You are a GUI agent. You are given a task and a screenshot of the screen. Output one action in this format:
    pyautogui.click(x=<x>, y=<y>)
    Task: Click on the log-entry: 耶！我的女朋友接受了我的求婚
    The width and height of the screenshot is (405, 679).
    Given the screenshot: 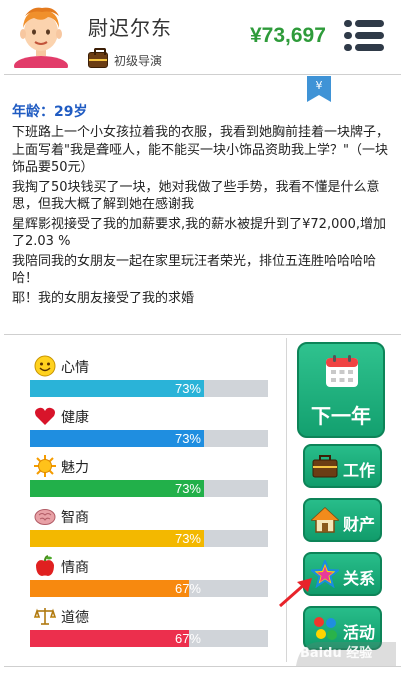 What is the action you would take?
    pyautogui.click(x=103, y=298)
    